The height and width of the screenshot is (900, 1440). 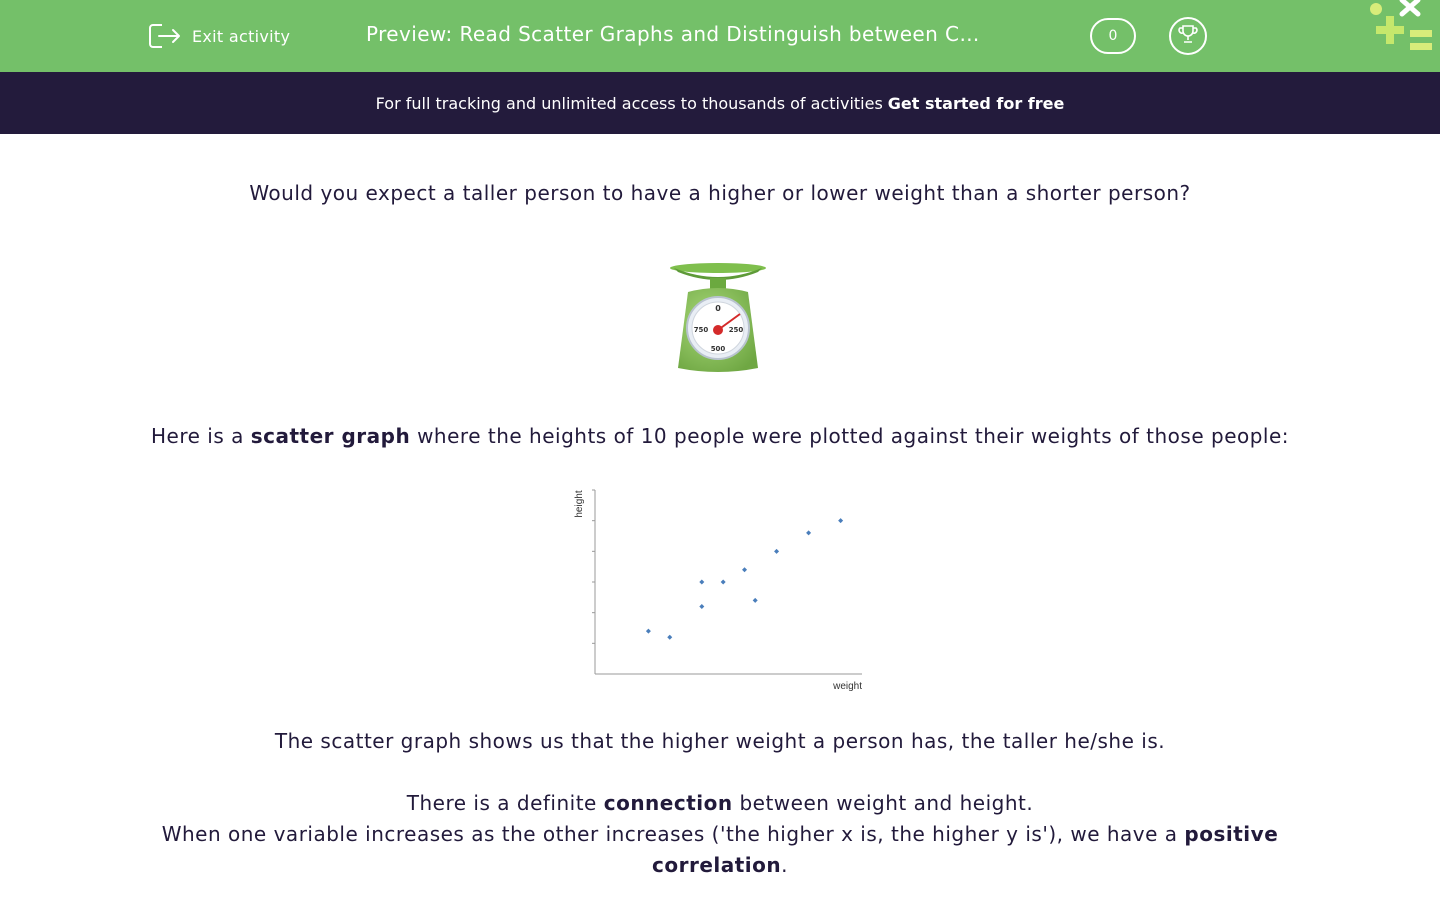 What do you see at coordinates (330, 436) in the screenshot?
I see `scatter-graph-term: scatter graph` at bounding box center [330, 436].